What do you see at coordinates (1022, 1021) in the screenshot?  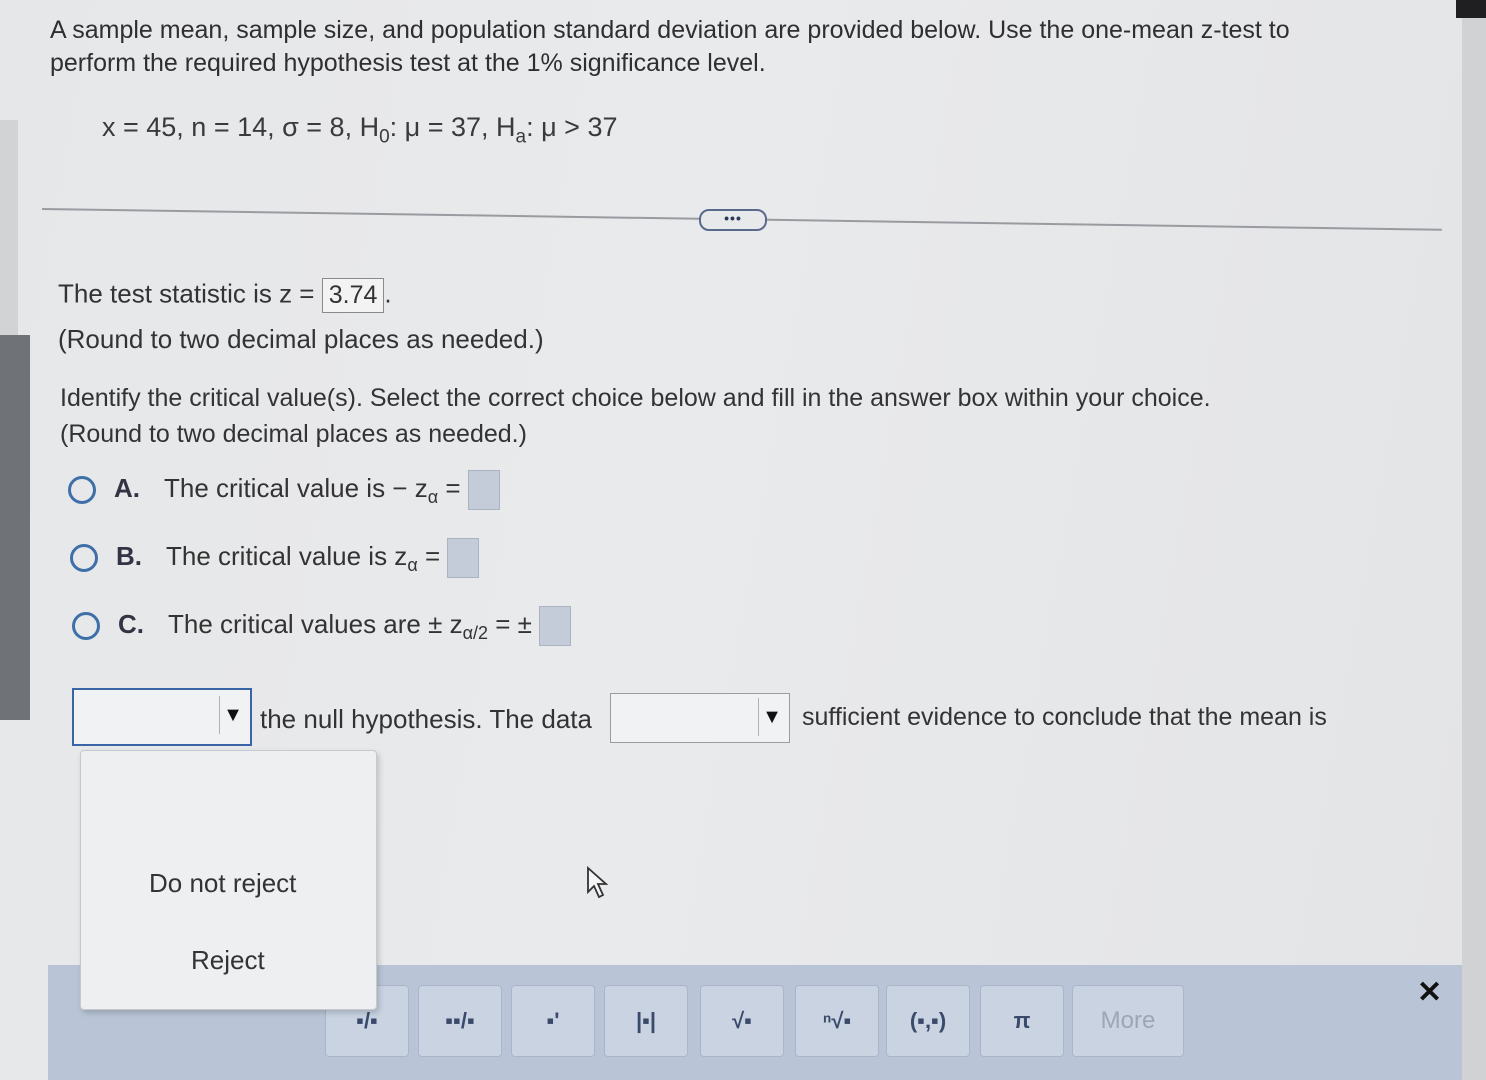 I see `pi-icon: π` at bounding box center [1022, 1021].